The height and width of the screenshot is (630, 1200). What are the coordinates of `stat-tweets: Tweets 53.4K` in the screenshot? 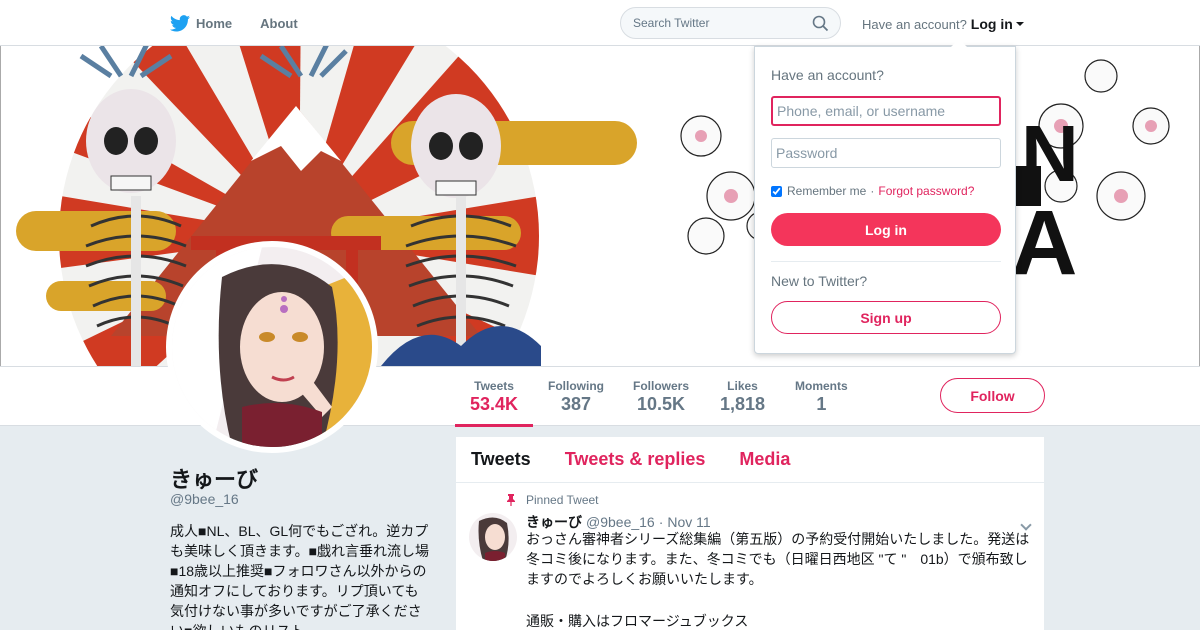 It's located at (494, 403).